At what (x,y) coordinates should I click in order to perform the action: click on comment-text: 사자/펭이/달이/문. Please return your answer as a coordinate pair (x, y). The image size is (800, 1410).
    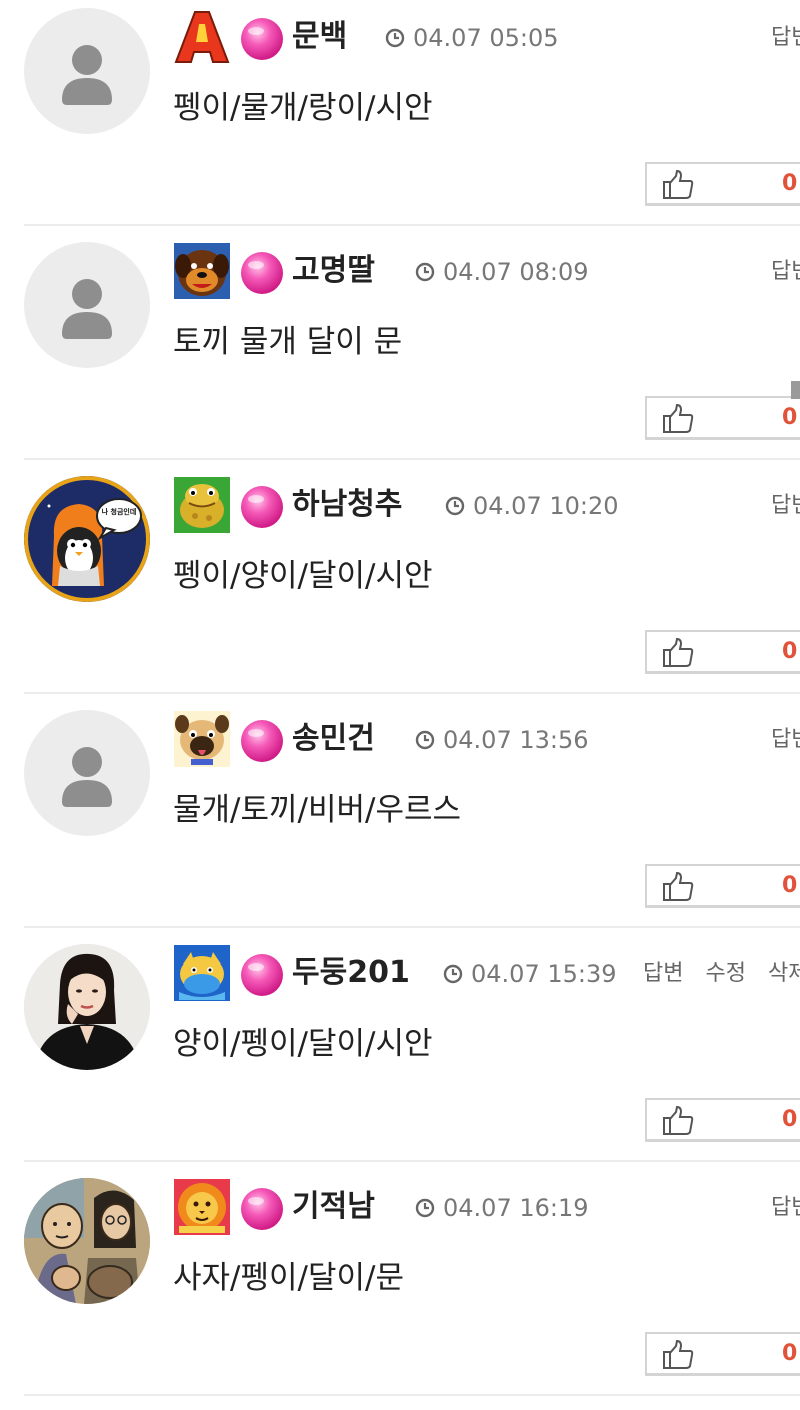
    Looking at the image, I should click on (288, 1278).